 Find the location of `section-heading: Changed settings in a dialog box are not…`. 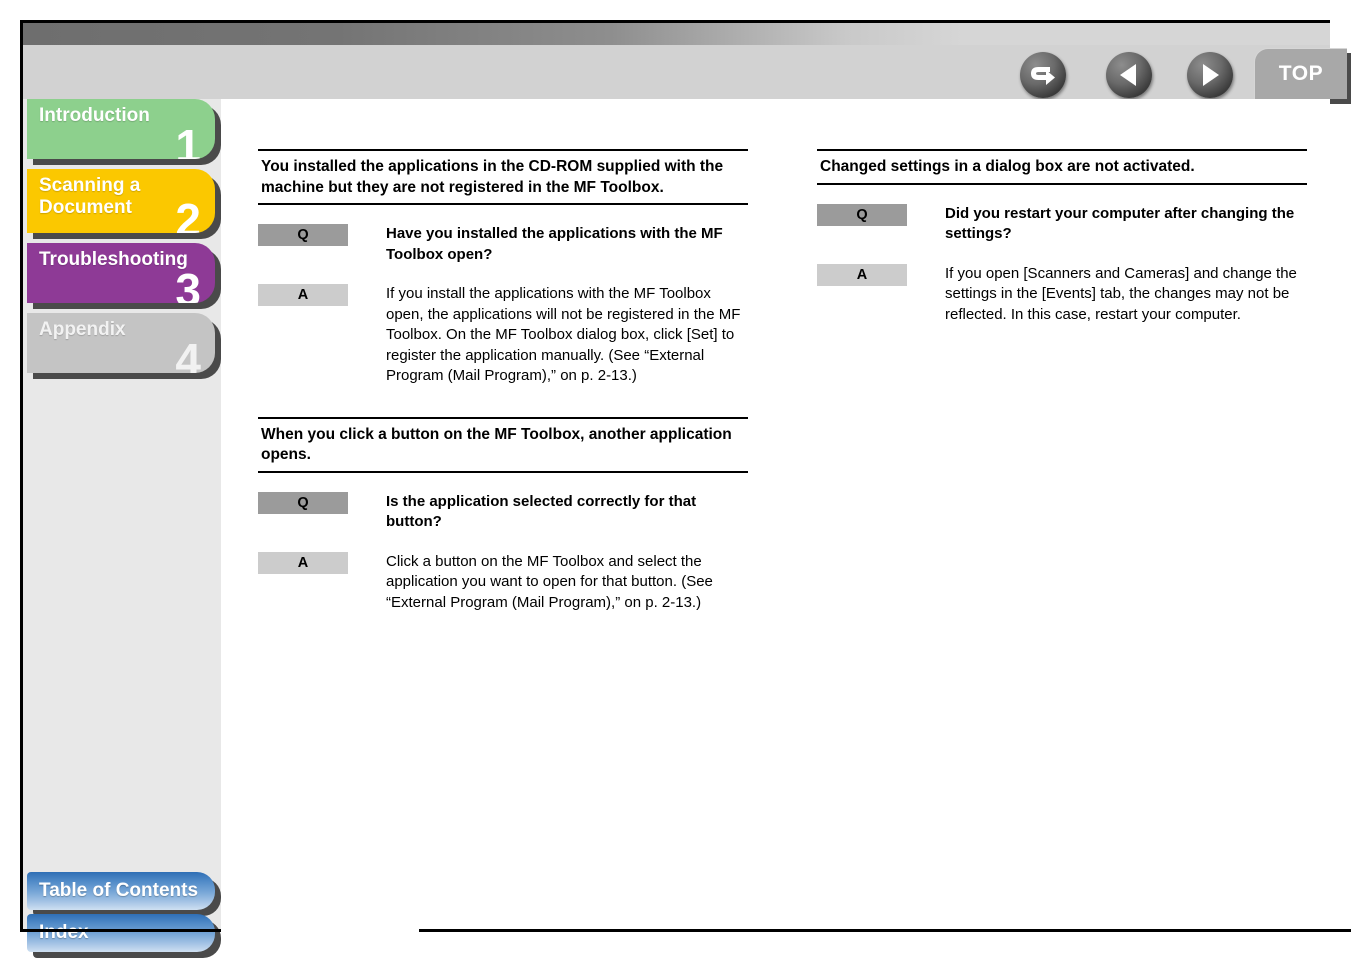

section-heading: Changed settings in a dialog box are not… is located at coordinates (1062, 167).